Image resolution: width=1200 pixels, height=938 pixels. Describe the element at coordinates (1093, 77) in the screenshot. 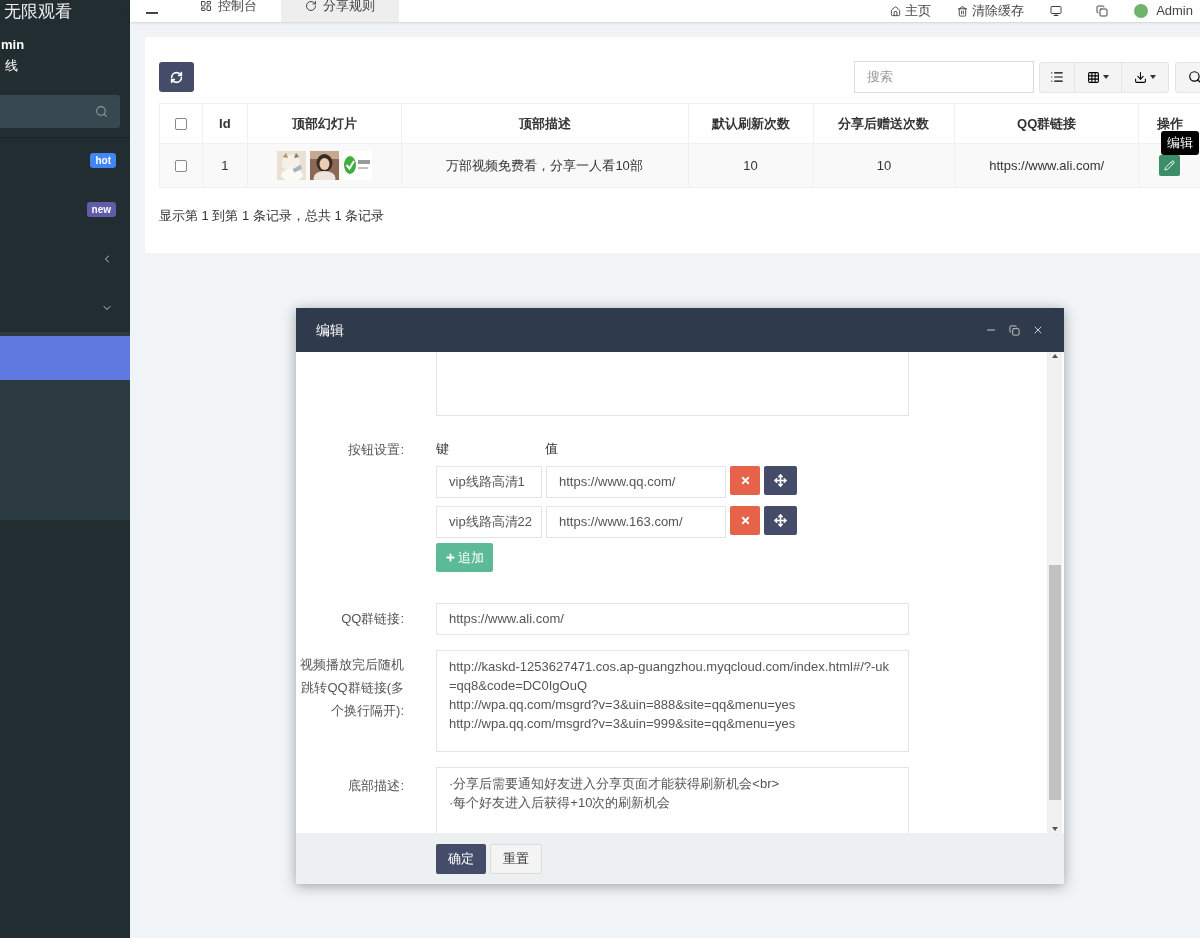

I see `grid-icon` at that location.